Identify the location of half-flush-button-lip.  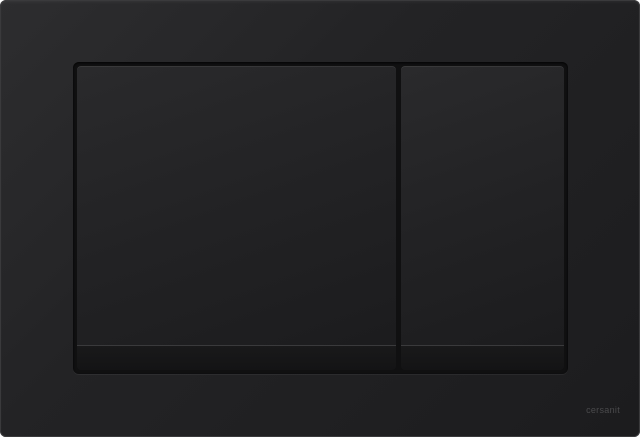
(482, 357).